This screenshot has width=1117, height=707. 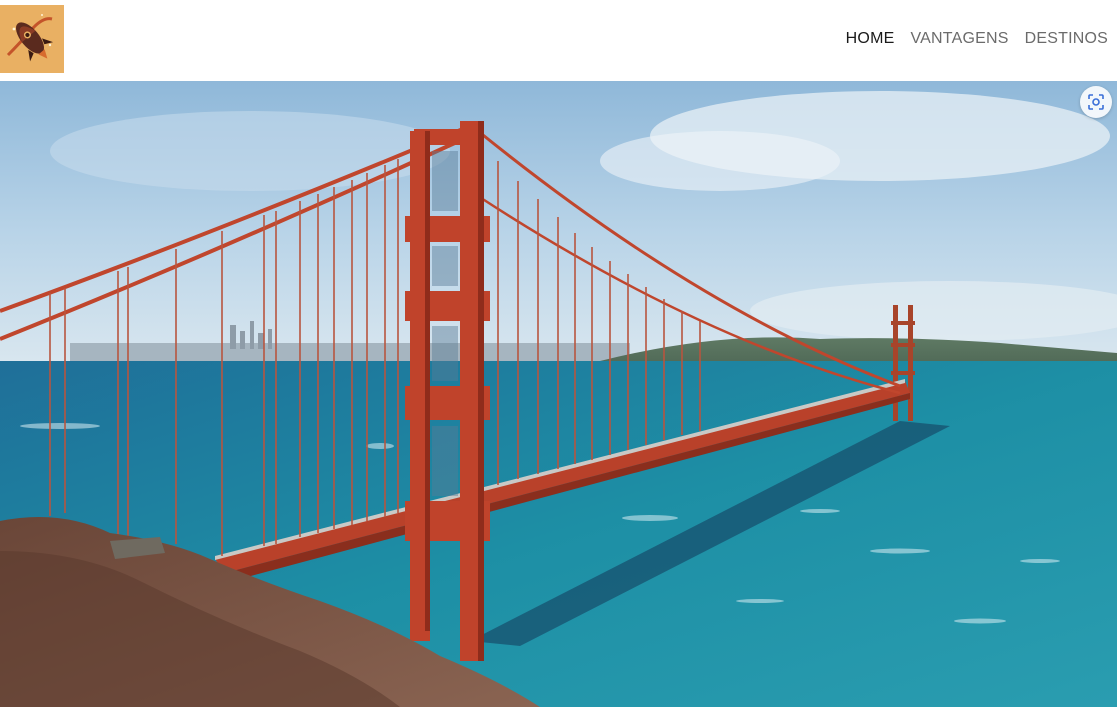 I want to click on logo, so click(x=32, y=39).